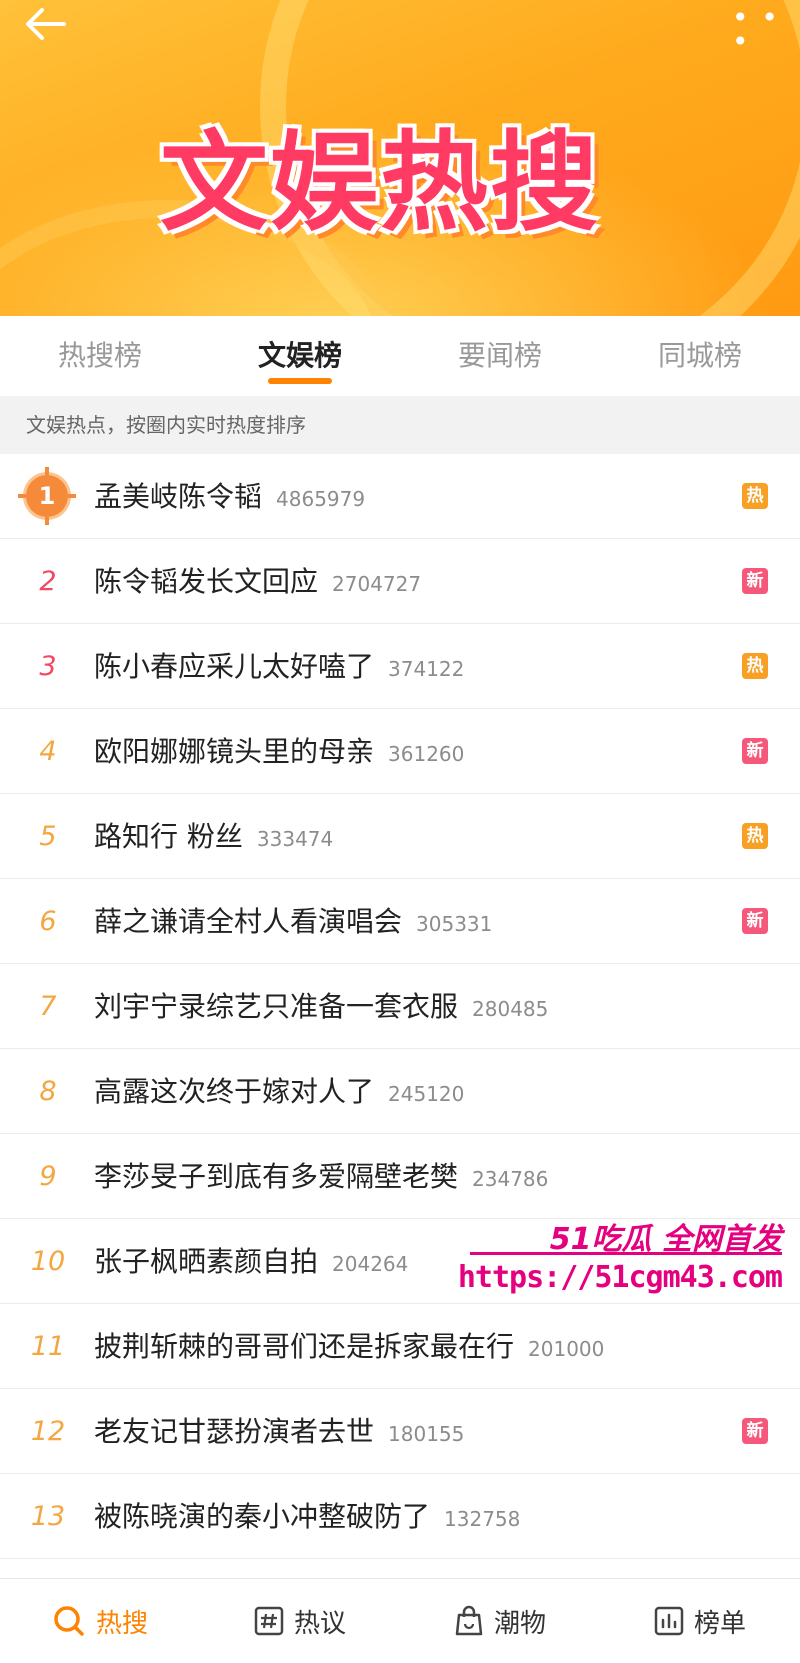  I want to click on topic-title: 陈令韬发长文回应 2704727, so click(257, 583).